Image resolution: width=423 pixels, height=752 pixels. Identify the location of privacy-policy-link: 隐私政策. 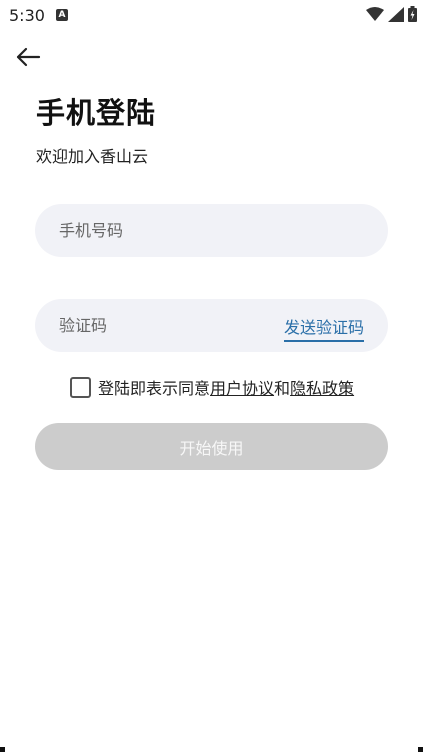
(322, 387).